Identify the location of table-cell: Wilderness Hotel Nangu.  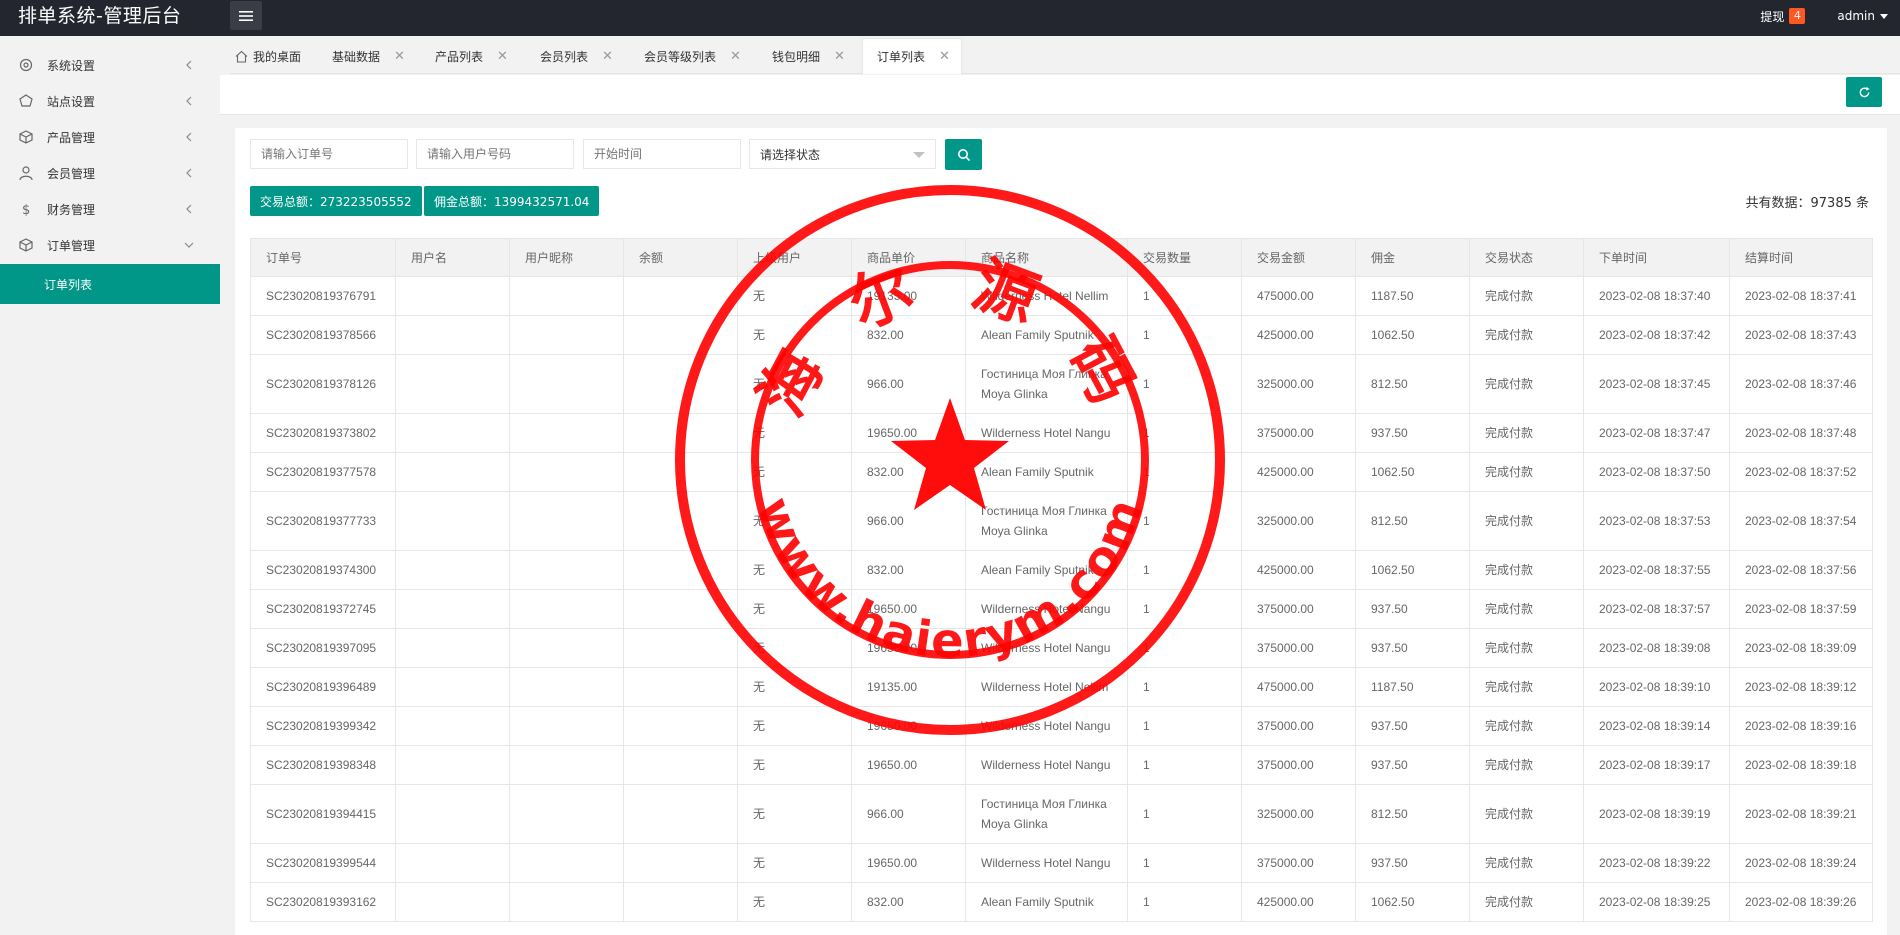
(1046, 726).